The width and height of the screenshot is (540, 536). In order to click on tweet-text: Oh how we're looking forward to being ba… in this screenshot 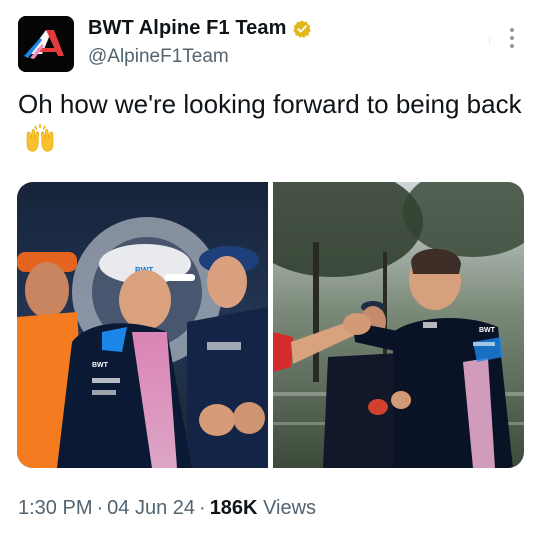, I will do `click(270, 124)`.